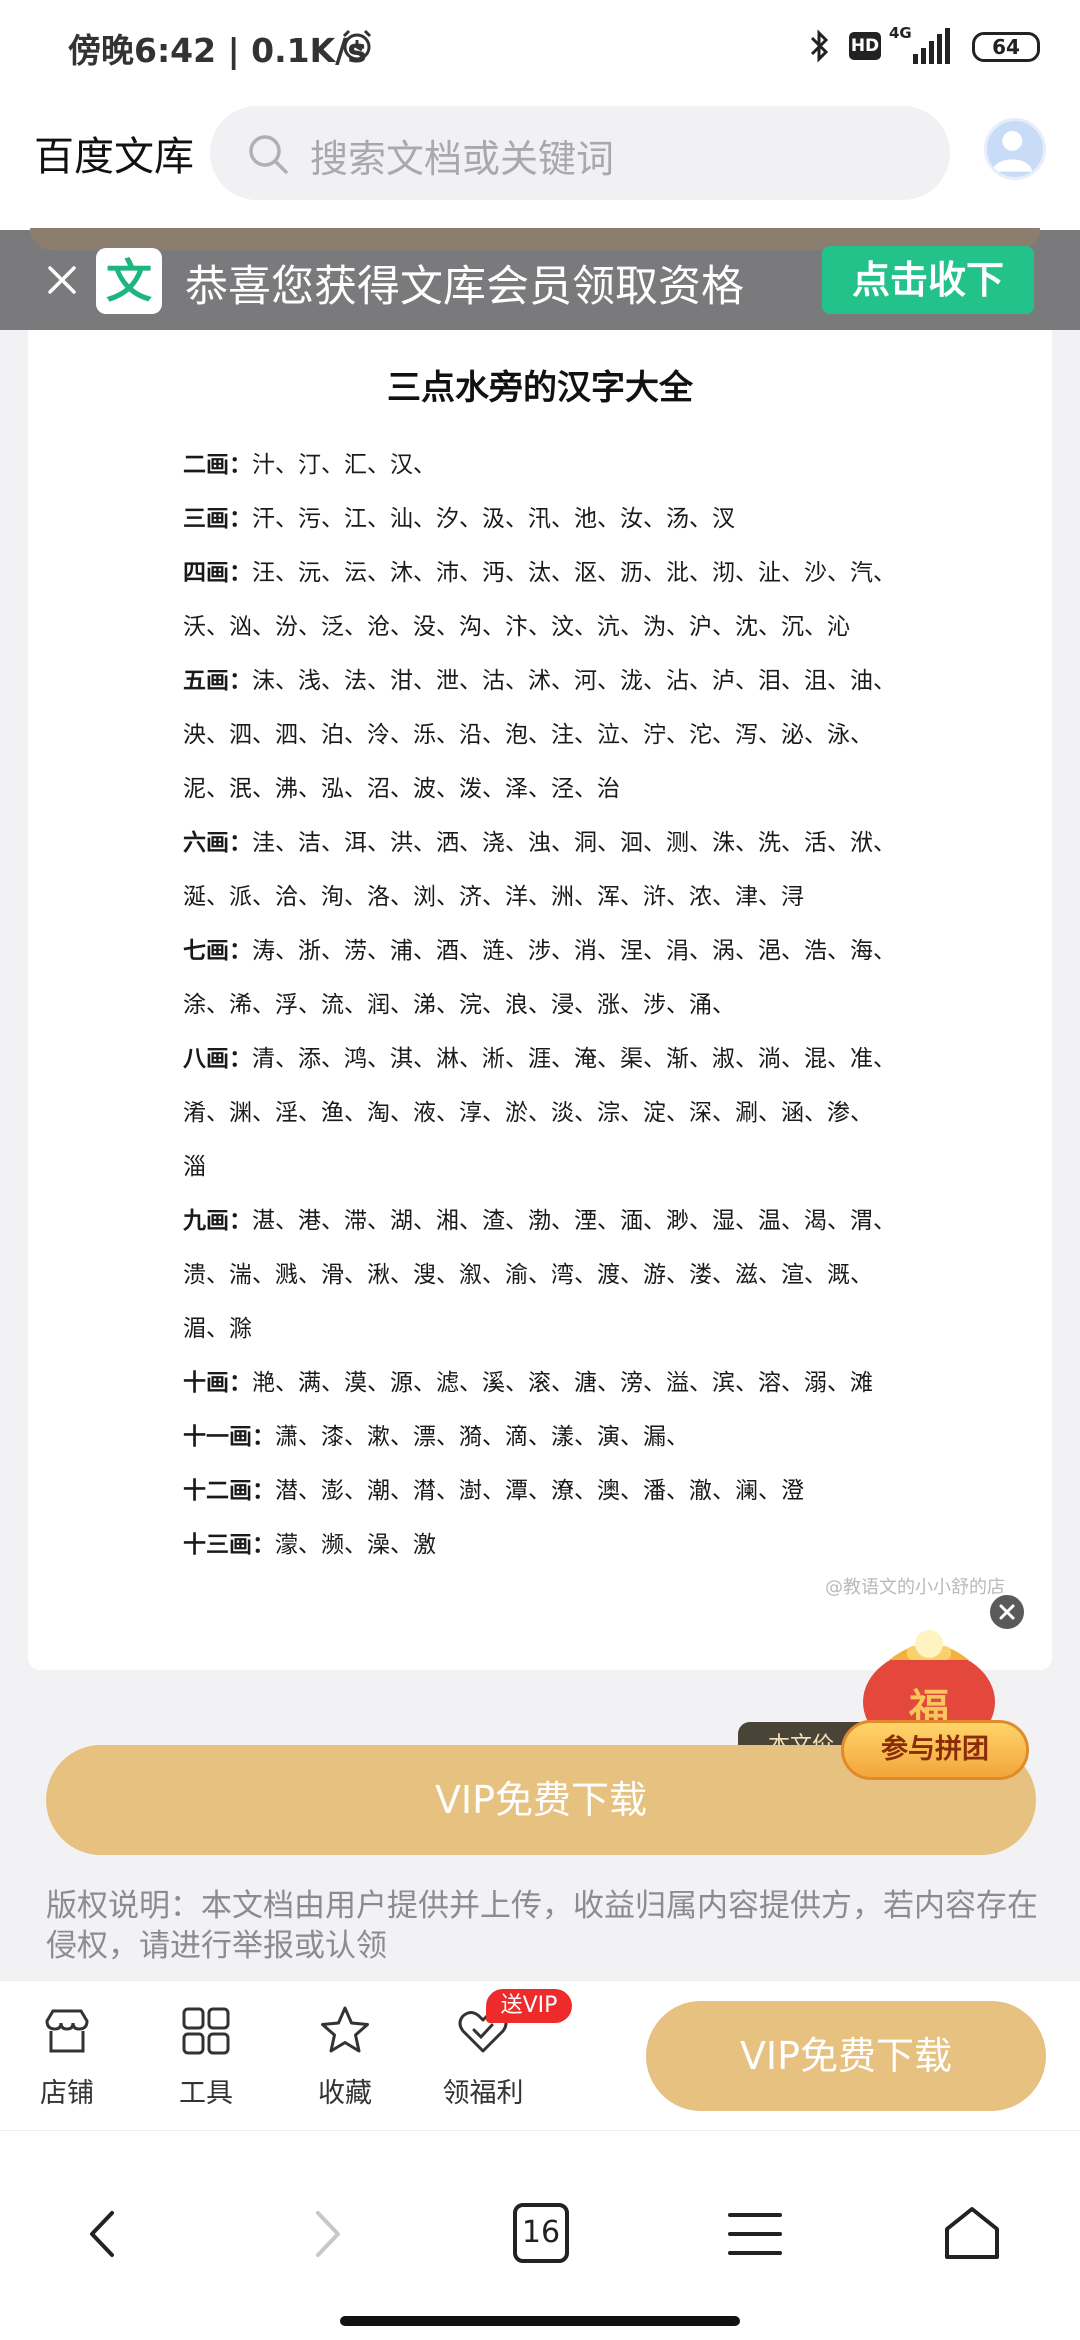  Describe the element at coordinates (528, 735) in the screenshot. I see `character-list: 泱、泗、泗、泊、泠、泺、沿、泡、注、泣、泞、沱、泻、泌、泳、` at that location.